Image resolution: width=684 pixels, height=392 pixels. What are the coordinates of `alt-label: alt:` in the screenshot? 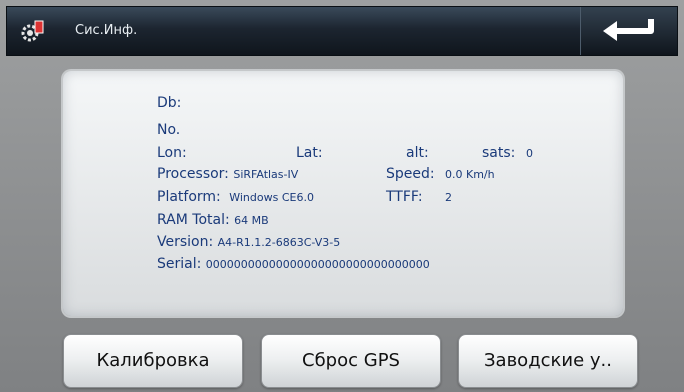 It's located at (417, 153).